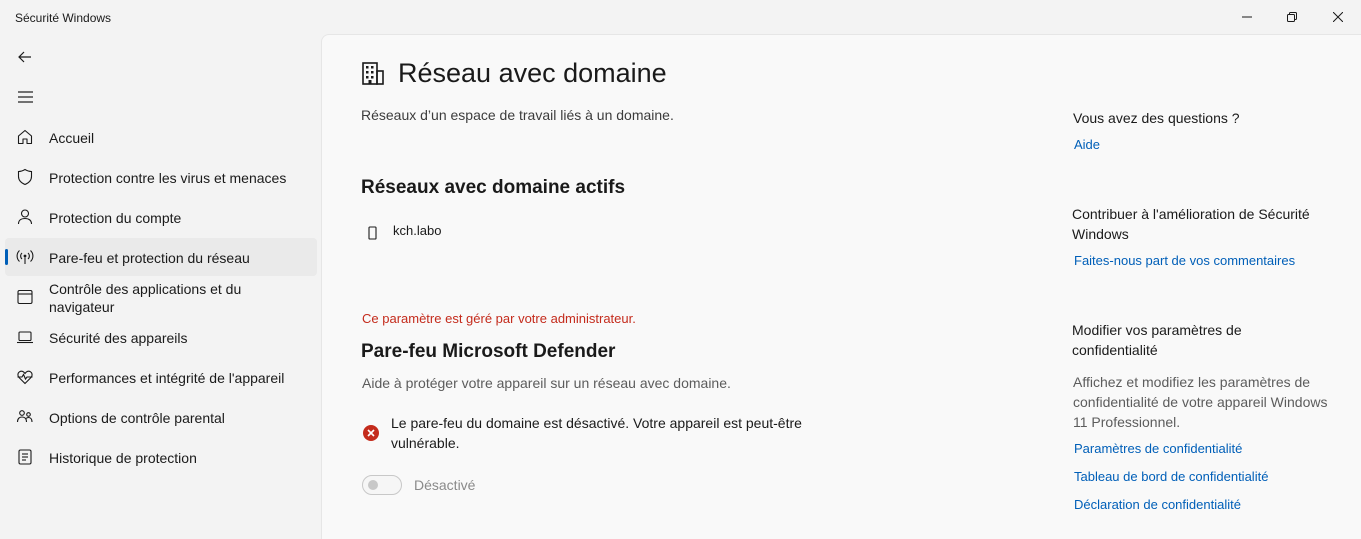 This screenshot has width=1361, height=539. I want to click on building-icon, so click(373, 73).